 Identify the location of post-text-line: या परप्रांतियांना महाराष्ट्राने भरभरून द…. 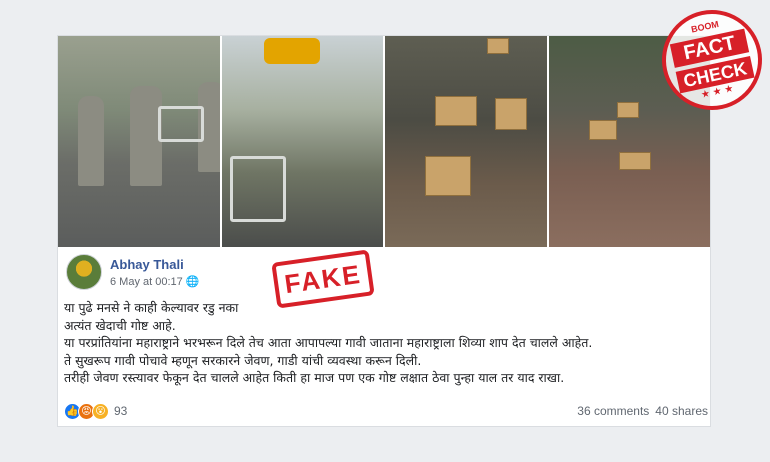
(328, 342).